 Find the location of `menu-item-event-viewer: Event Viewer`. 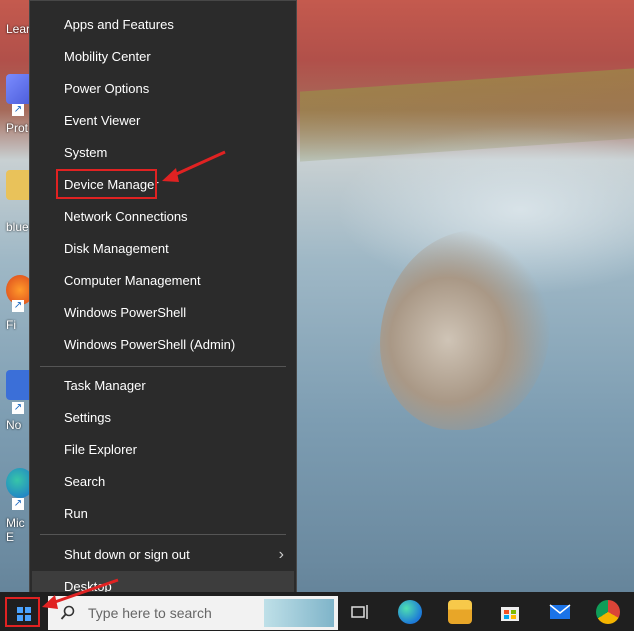

menu-item-event-viewer: Event Viewer is located at coordinates (163, 121).